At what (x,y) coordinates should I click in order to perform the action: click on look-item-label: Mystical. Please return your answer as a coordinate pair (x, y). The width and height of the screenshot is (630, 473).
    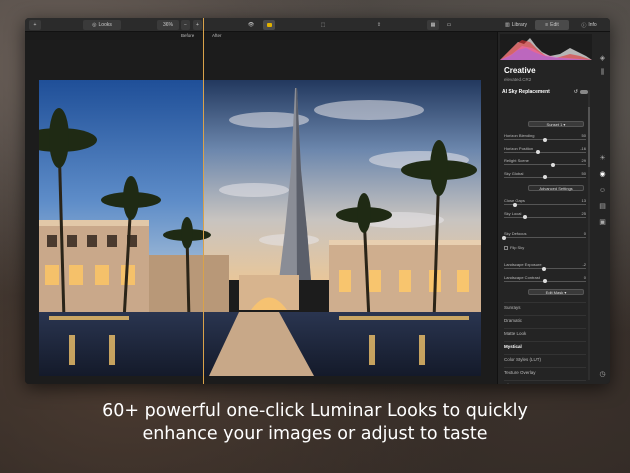
    Looking at the image, I should click on (513, 346).